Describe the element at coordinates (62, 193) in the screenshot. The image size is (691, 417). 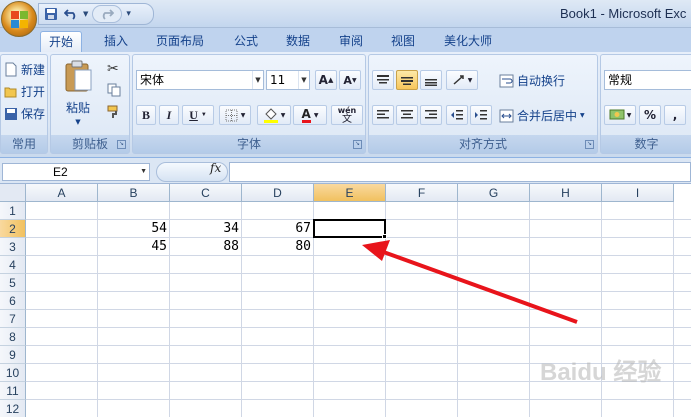
I see `column-header-a: A` at that location.